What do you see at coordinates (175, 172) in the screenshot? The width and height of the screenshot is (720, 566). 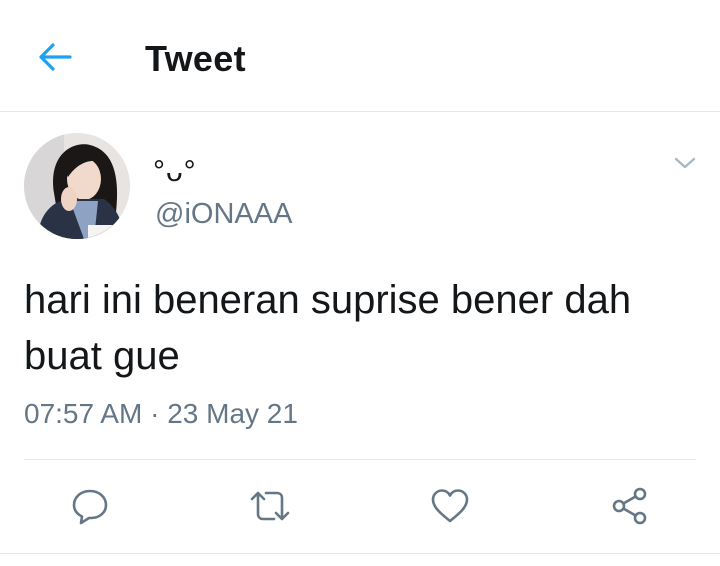 I see `display-name: °ᴗ°` at bounding box center [175, 172].